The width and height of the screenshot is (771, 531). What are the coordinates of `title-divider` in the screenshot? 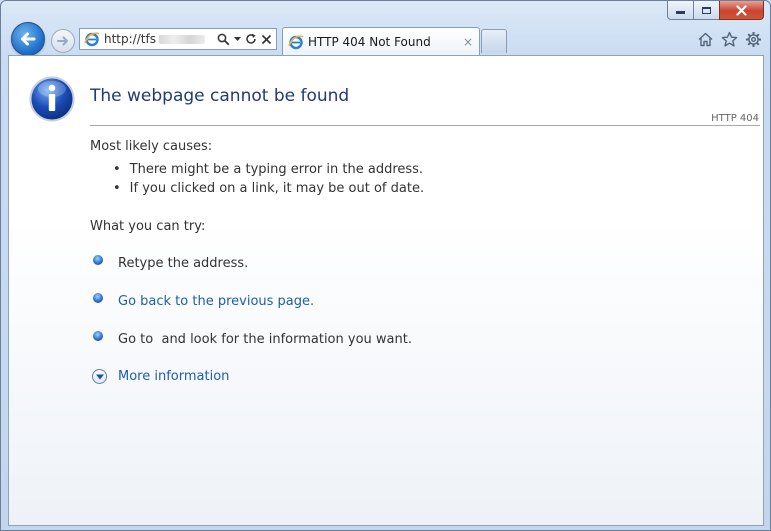 It's located at (425, 125).